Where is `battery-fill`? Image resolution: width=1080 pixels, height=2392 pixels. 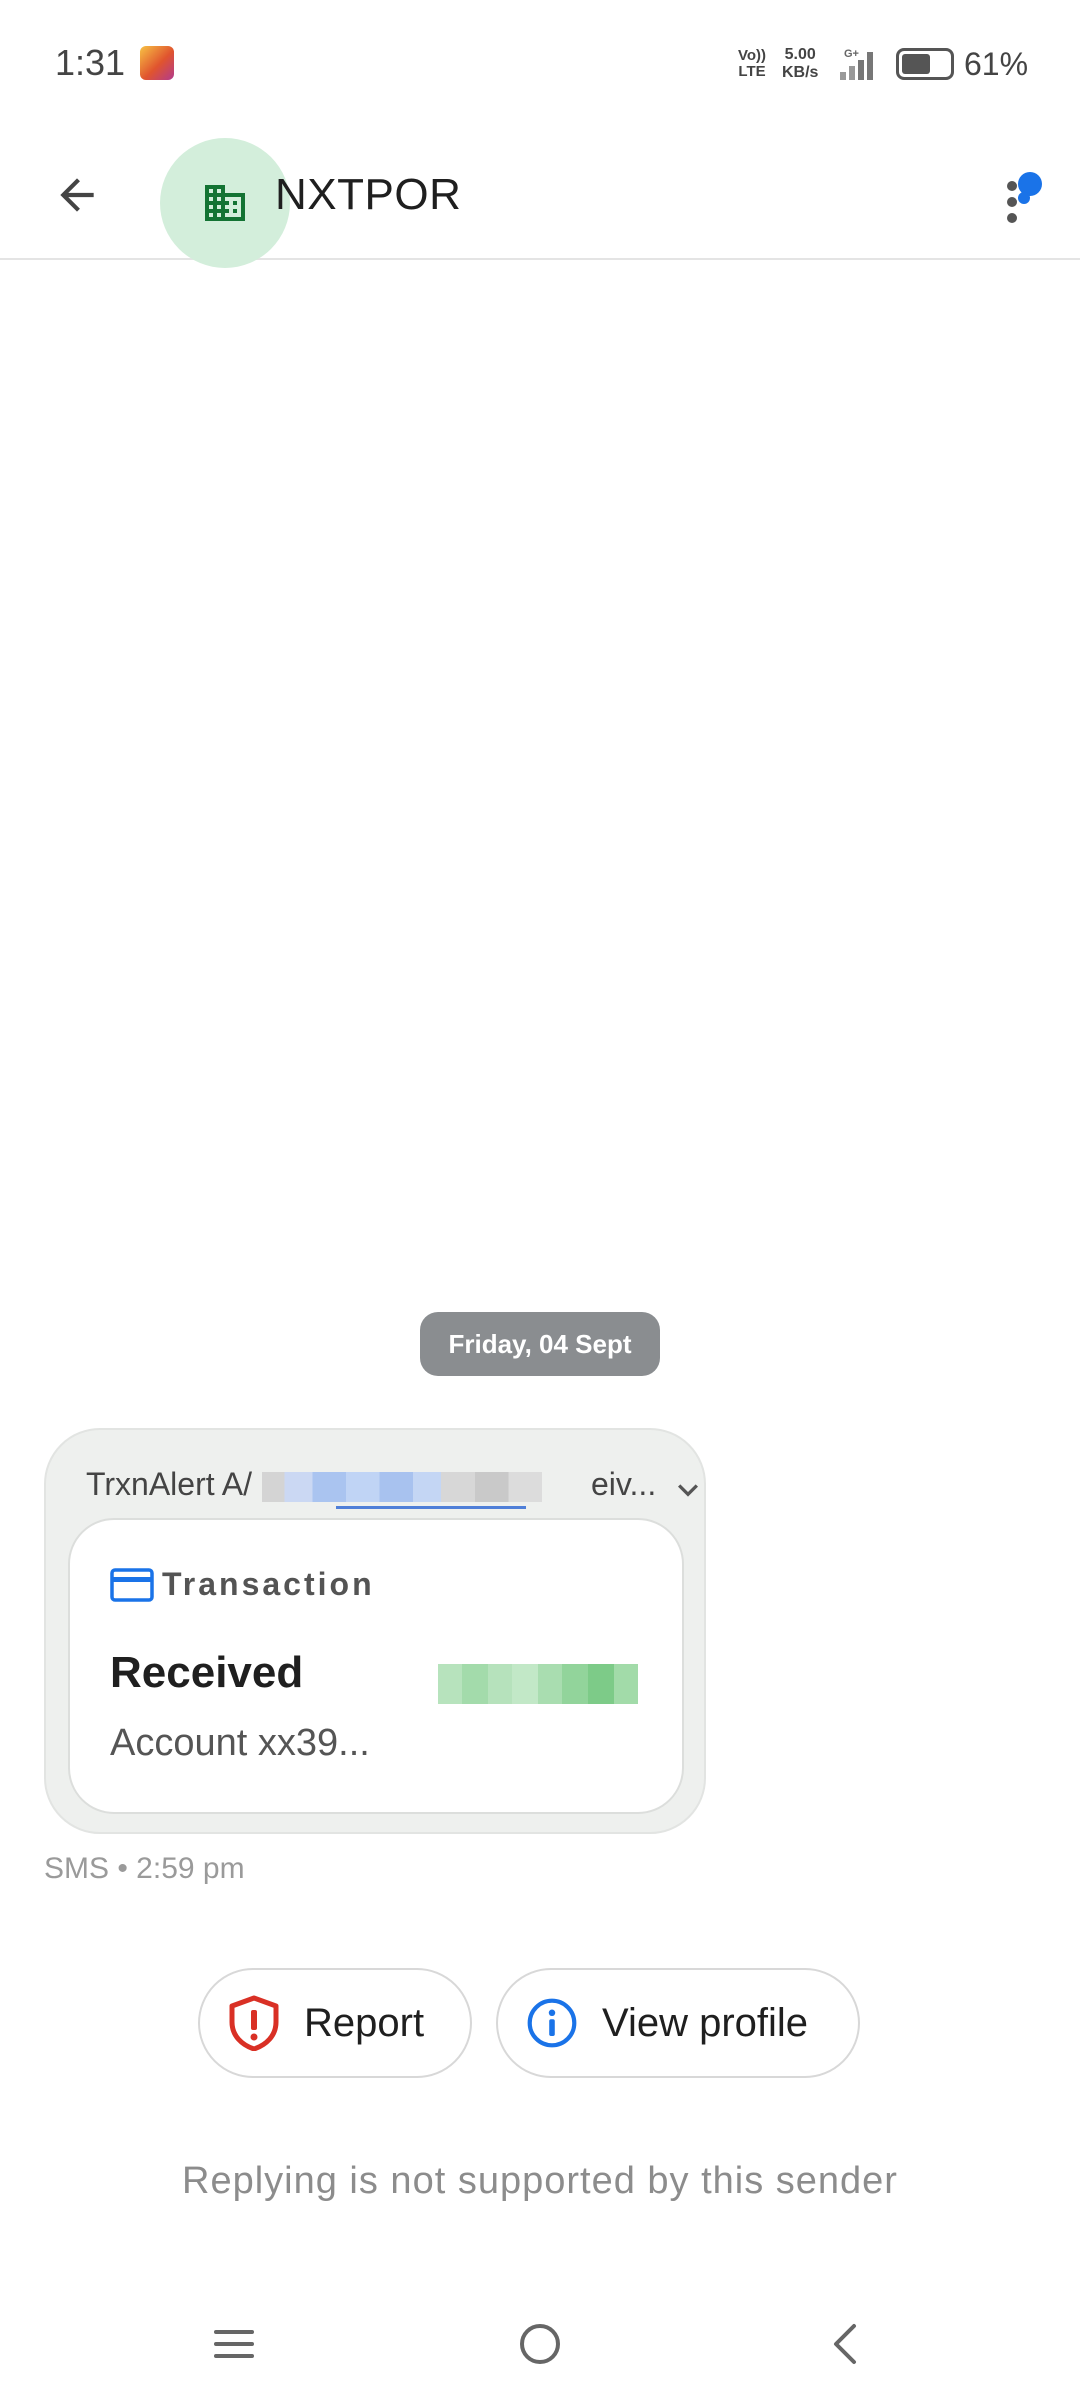
battery-fill is located at coordinates (916, 64).